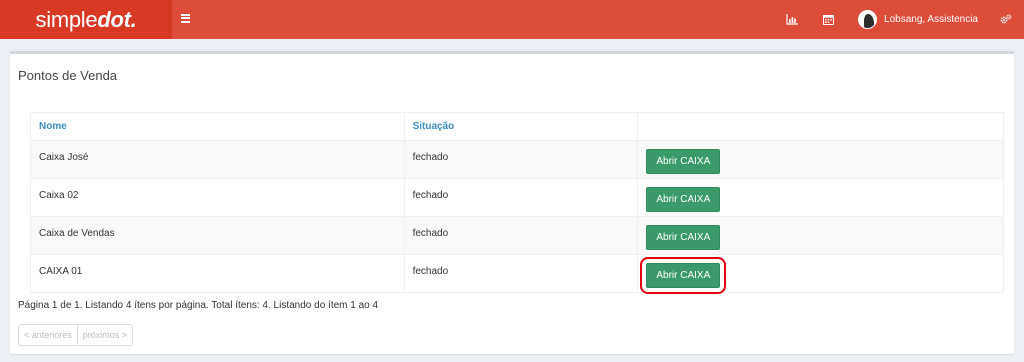  Describe the element at coordinates (512, 19) in the screenshot. I see `top-navbar: simpledot. Lobsang, Assistencia` at that location.